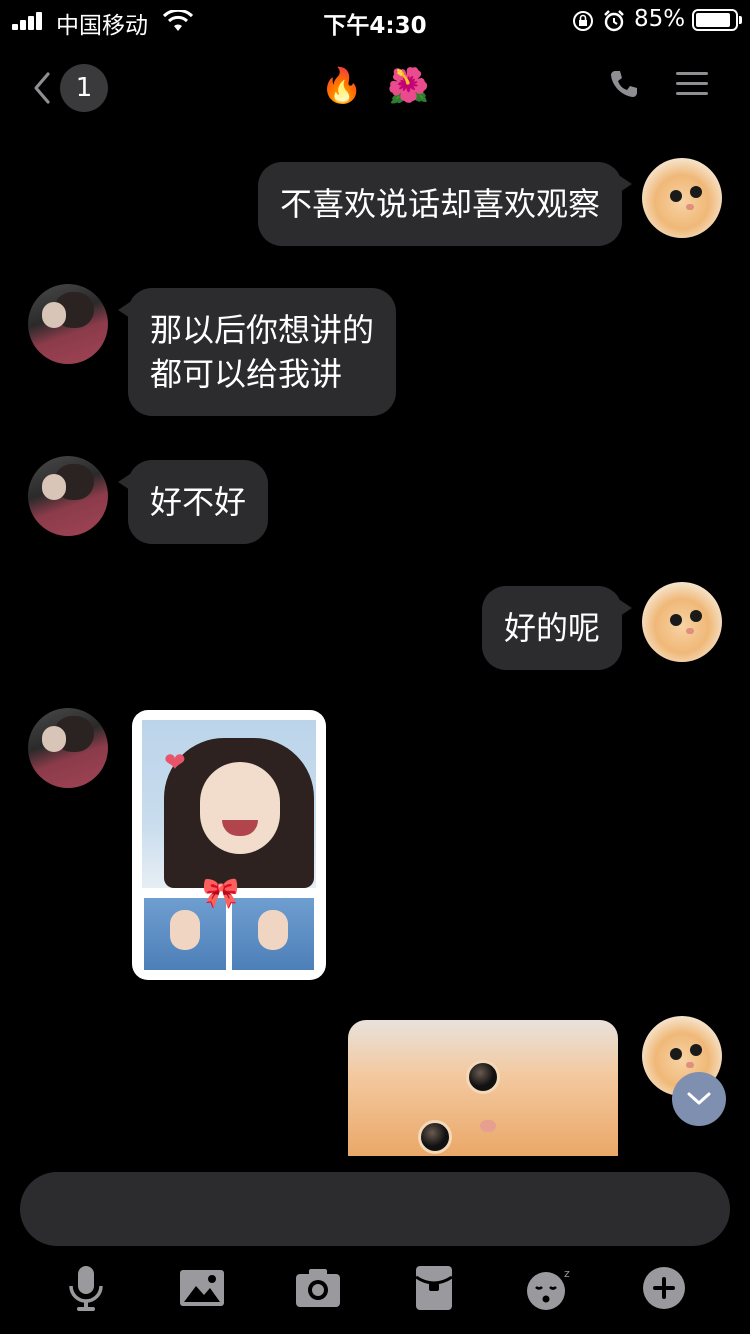 Image resolution: width=750 pixels, height=1334 pixels. What do you see at coordinates (257, 352) in the screenshot?
I see `message-bubble: 那以后你想讲的 都可以给我讲` at bounding box center [257, 352].